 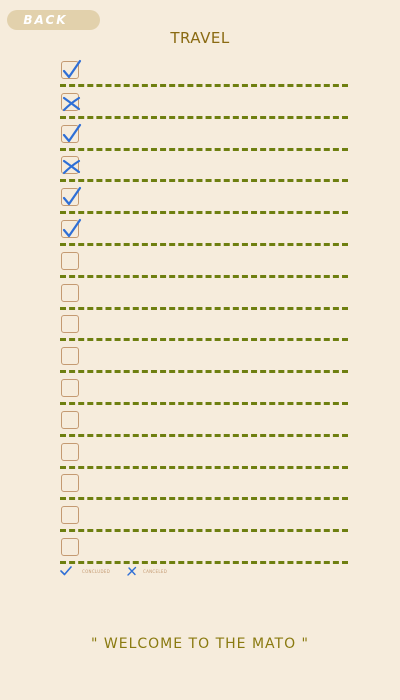 What do you see at coordinates (200, 644) in the screenshot?
I see `footer-quote: " WELCOME TO THE MATO "` at bounding box center [200, 644].